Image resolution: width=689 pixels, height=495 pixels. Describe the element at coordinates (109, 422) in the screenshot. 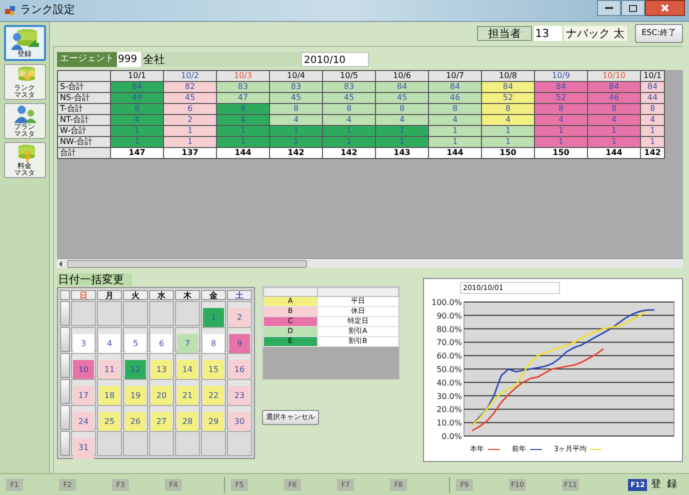

I see `calendar-day: 25` at that location.